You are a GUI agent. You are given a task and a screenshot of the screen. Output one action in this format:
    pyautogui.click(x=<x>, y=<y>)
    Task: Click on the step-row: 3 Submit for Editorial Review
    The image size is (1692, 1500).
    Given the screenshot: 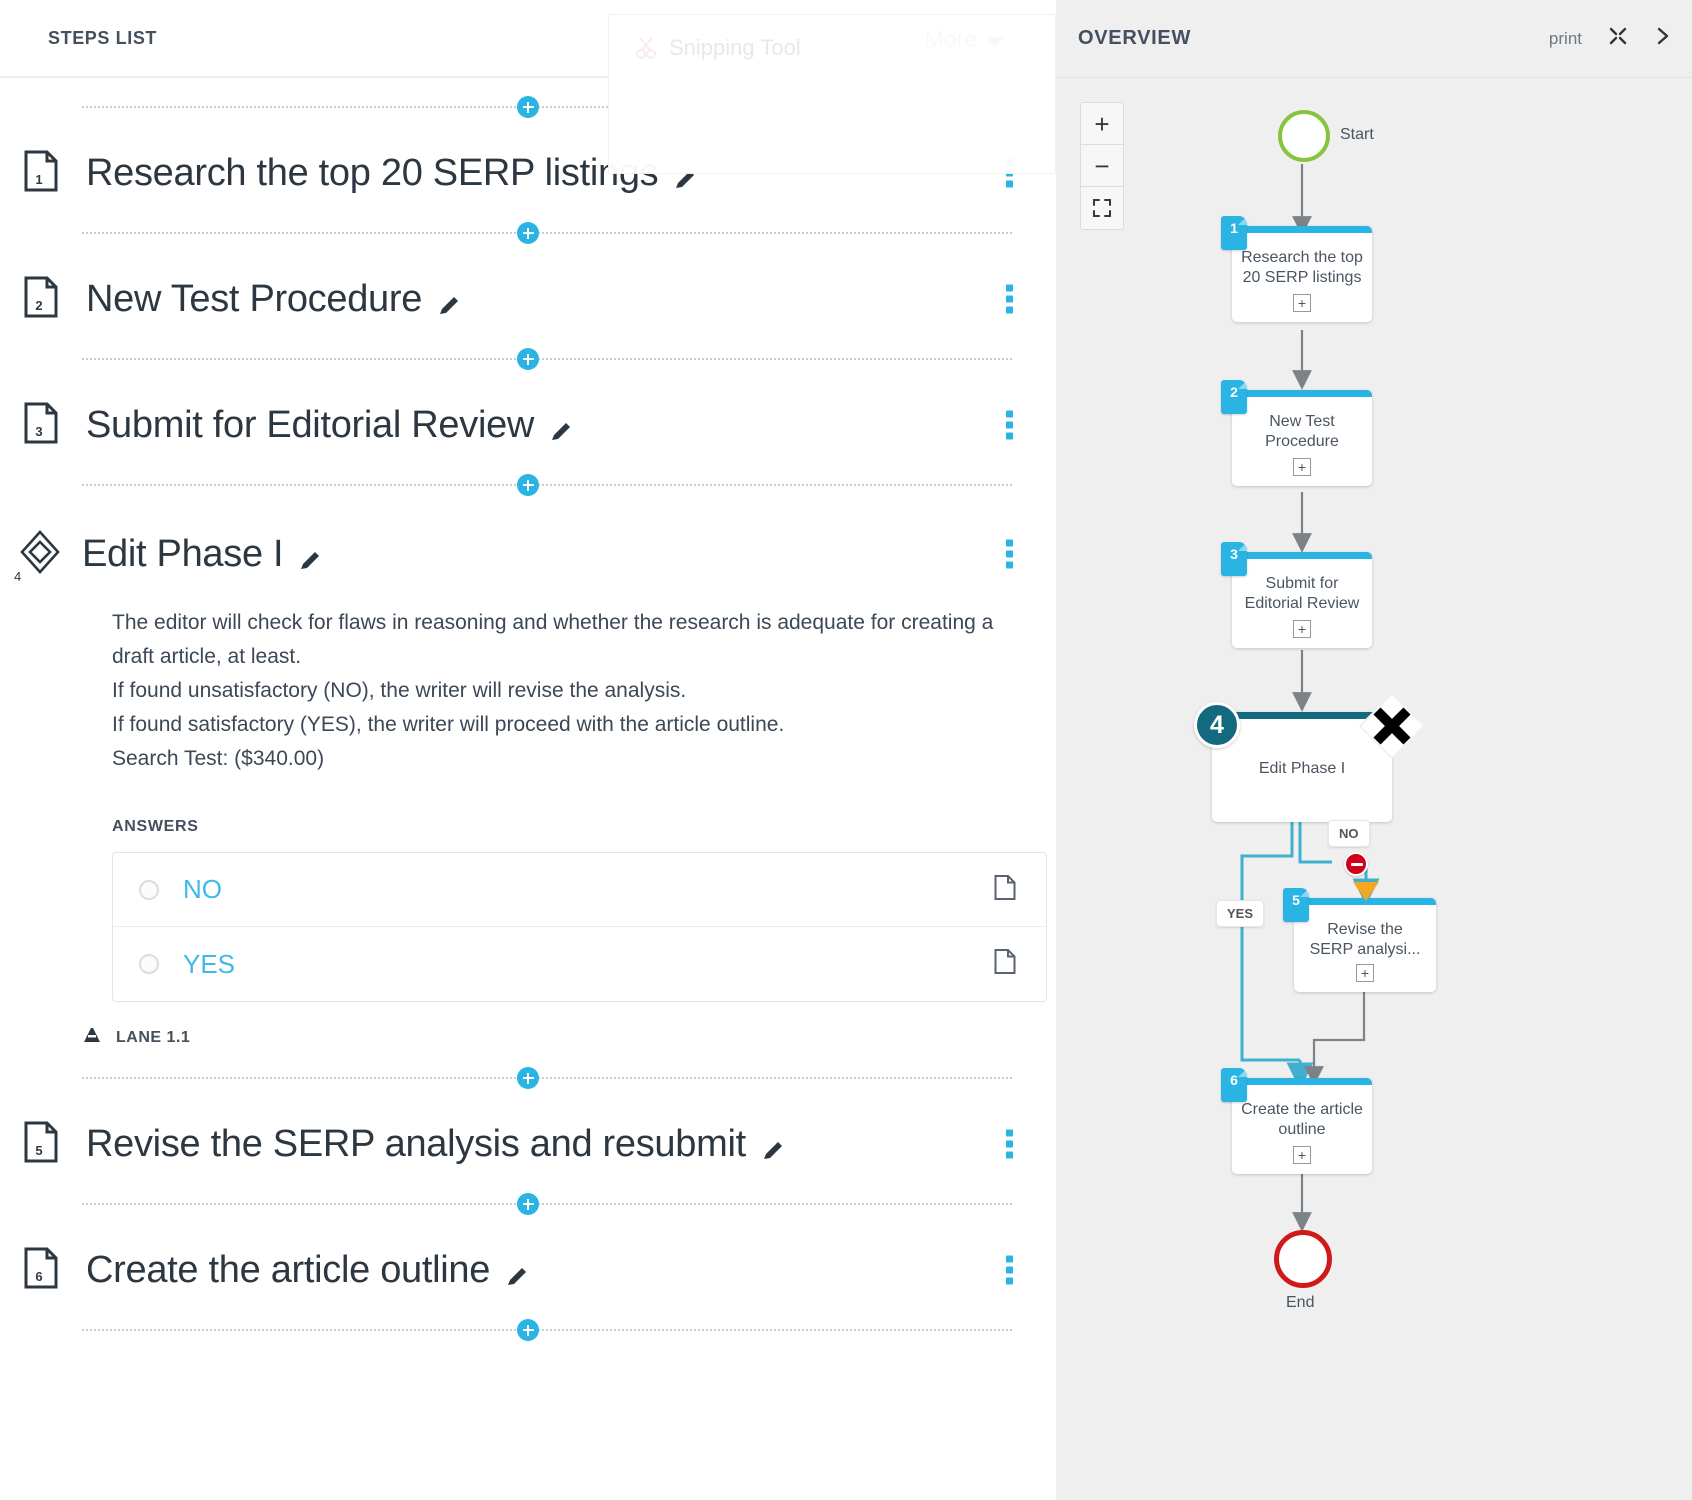 What is the action you would take?
    pyautogui.click(x=528, y=422)
    